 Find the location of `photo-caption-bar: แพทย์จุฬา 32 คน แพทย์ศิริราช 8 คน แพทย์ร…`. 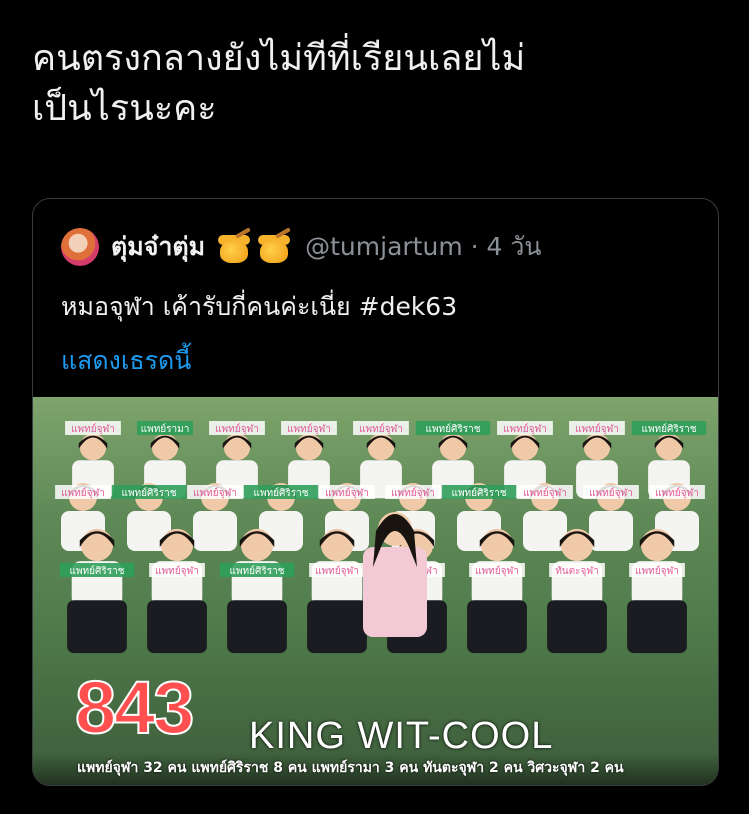

photo-caption-bar: แพทย์จุฬา 32 คน แพทย์ศิริราช 8 คน แพทย์ร… is located at coordinates (375, 769).